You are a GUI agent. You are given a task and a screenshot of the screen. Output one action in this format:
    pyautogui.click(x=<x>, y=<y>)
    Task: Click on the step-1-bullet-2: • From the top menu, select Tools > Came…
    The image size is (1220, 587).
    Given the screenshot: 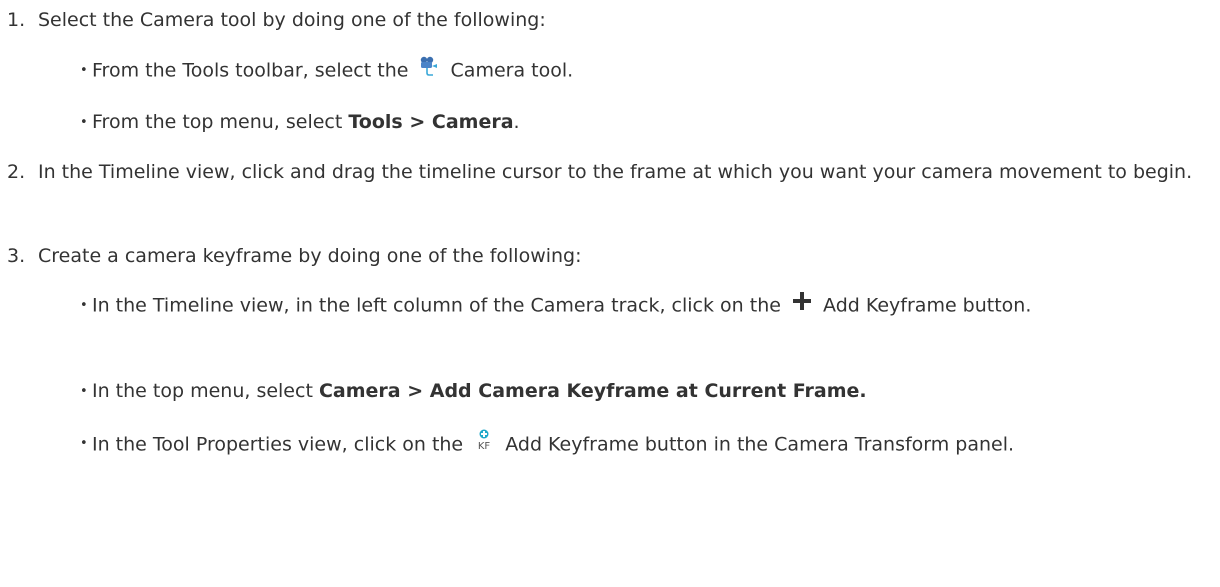 What is the action you would take?
    pyautogui.click(x=265, y=122)
    